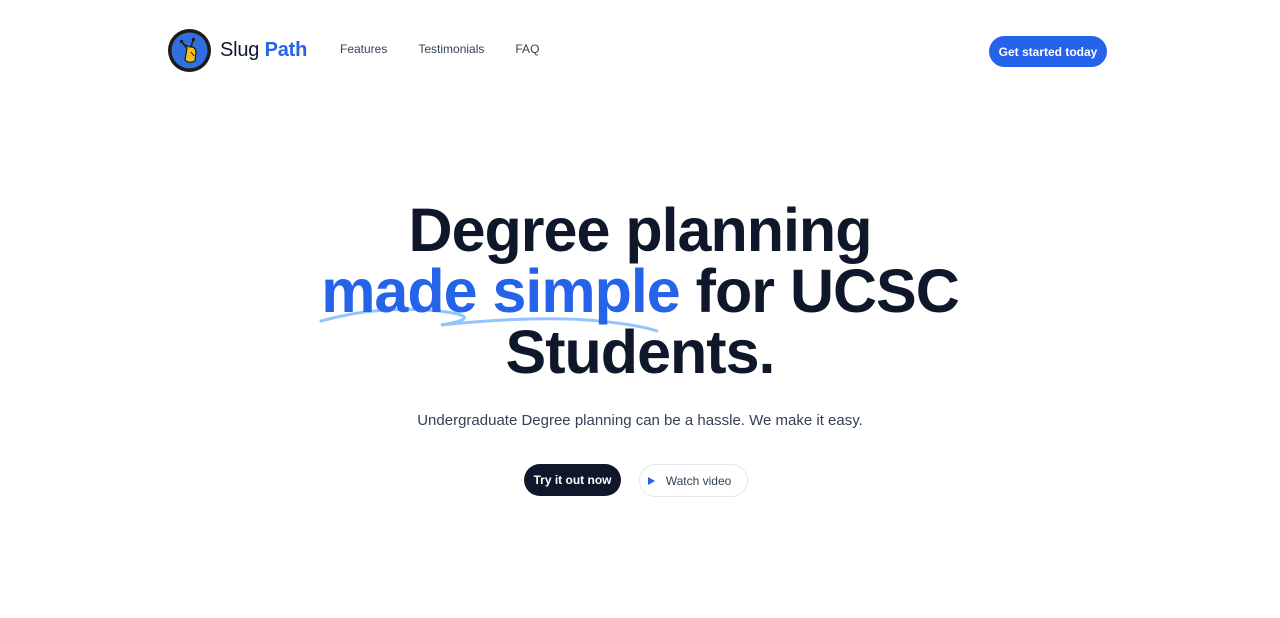 Image resolution: width=1280 pixels, height=618 pixels. Describe the element at coordinates (363, 49) in the screenshot. I see `nav-link-features: Features` at that location.